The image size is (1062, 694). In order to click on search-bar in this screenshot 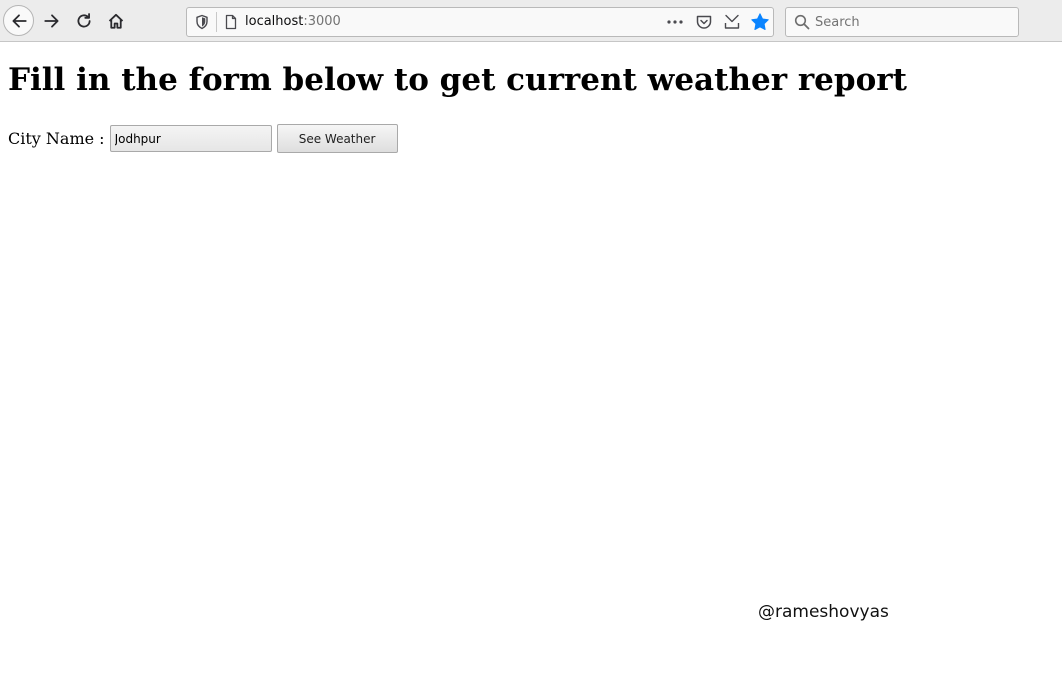, I will do `click(902, 22)`.